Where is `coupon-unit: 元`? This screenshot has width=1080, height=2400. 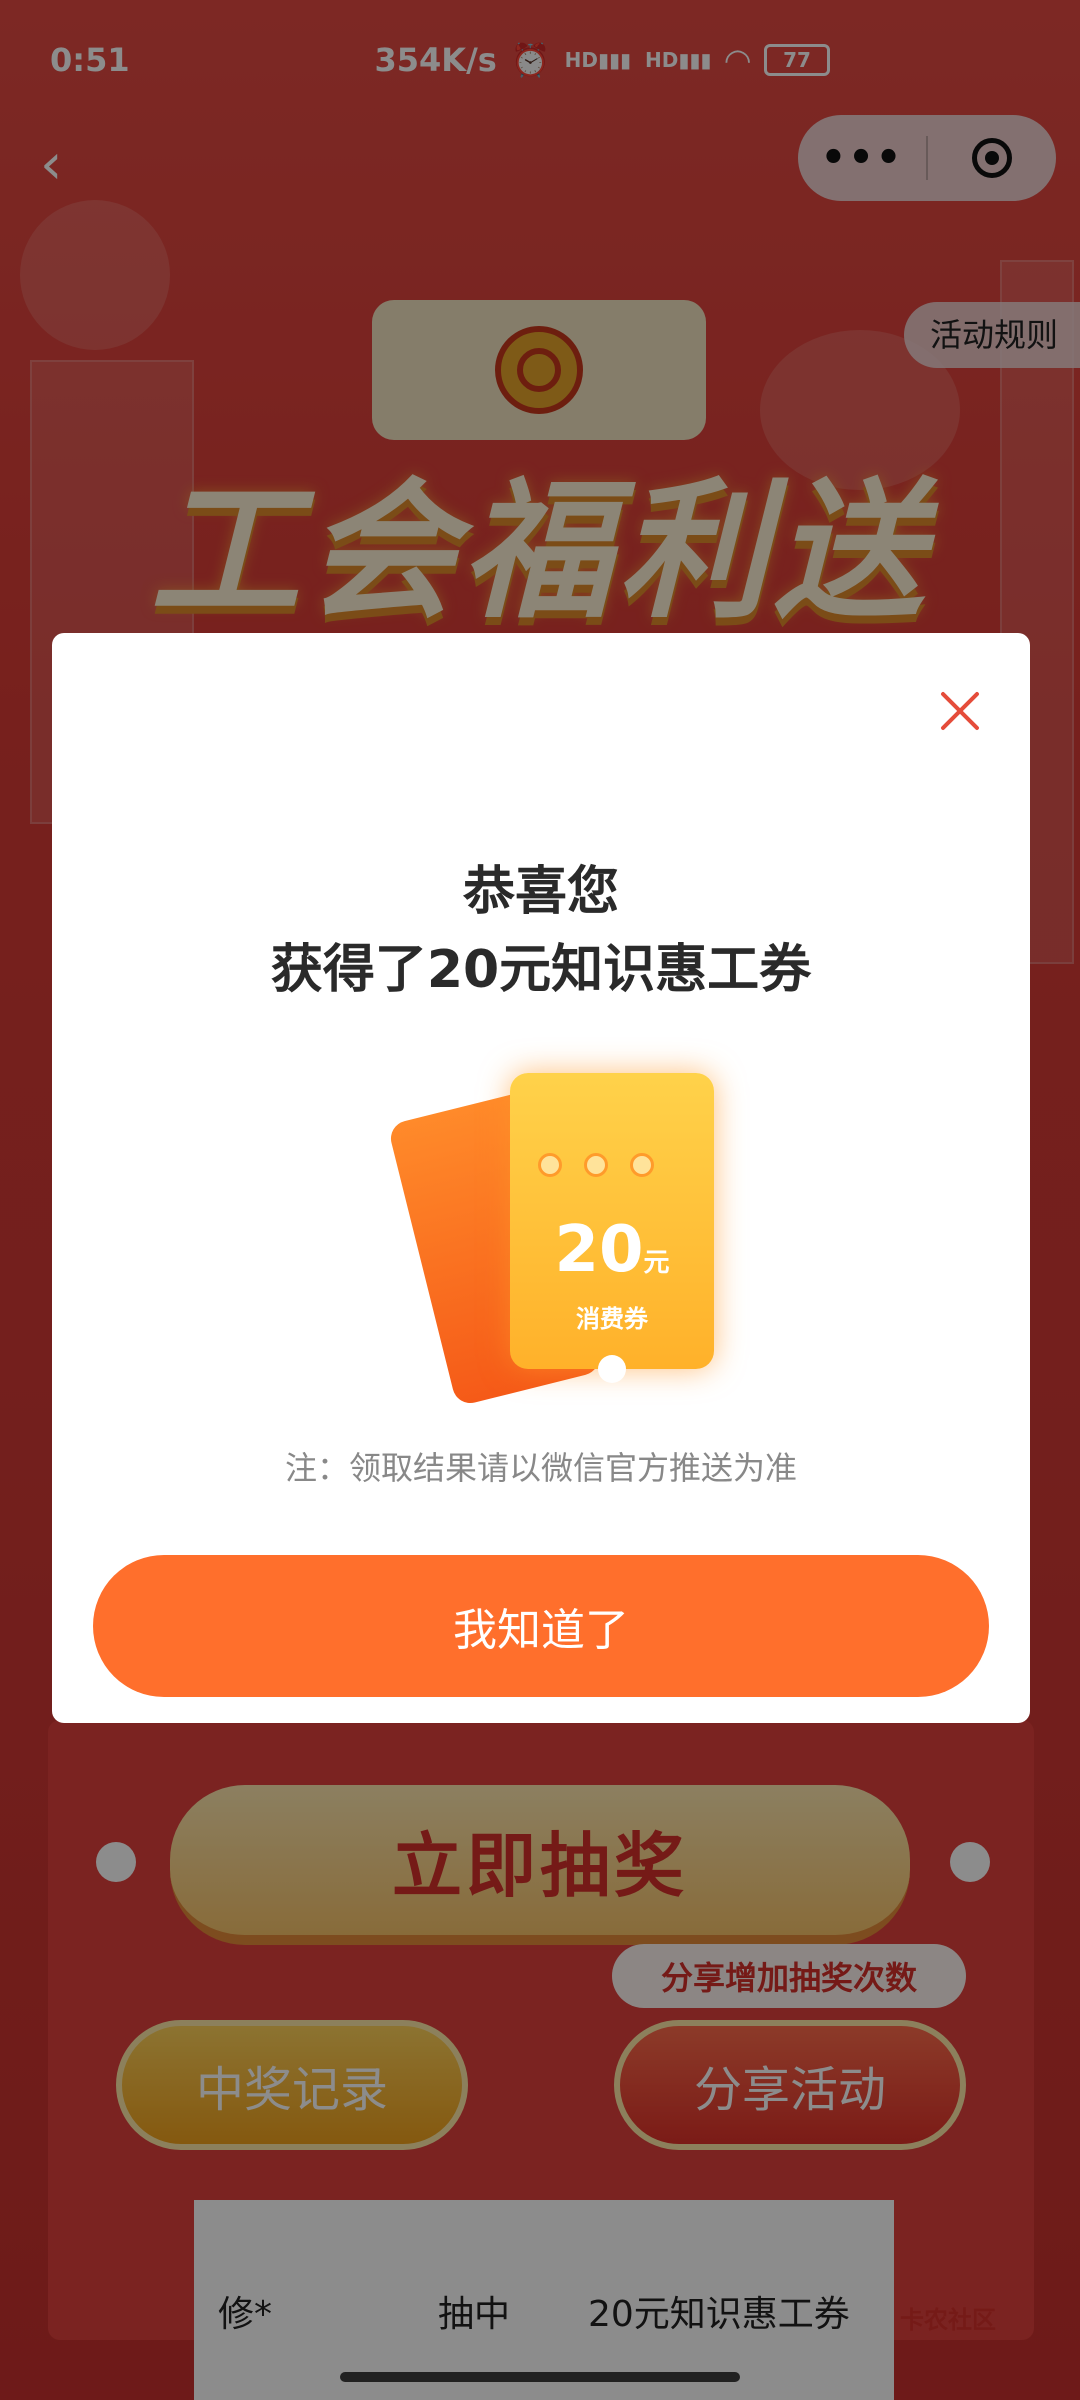
coupon-unit: 元 is located at coordinates (656, 1263).